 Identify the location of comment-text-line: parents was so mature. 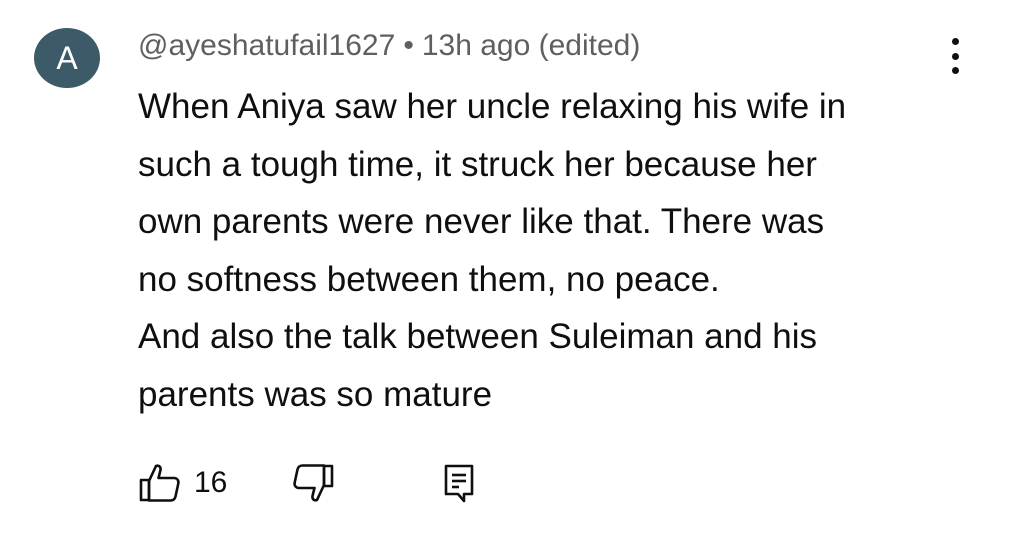
(315, 394).